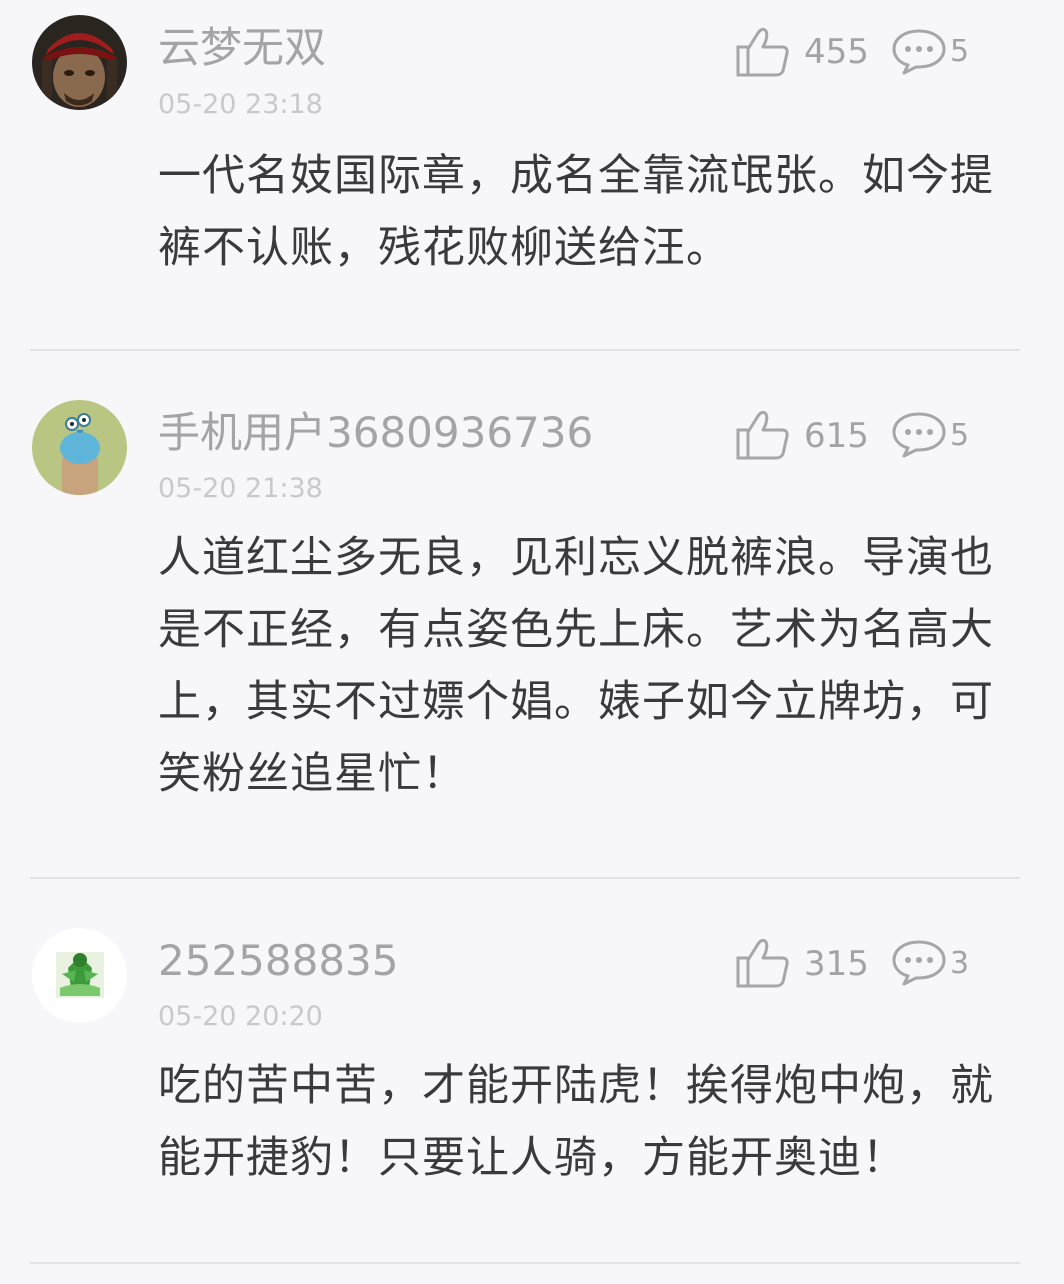 This screenshot has width=1064, height=1284. Describe the element at coordinates (242, 48) in the screenshot. I see `username: 云梦无双` at that location.